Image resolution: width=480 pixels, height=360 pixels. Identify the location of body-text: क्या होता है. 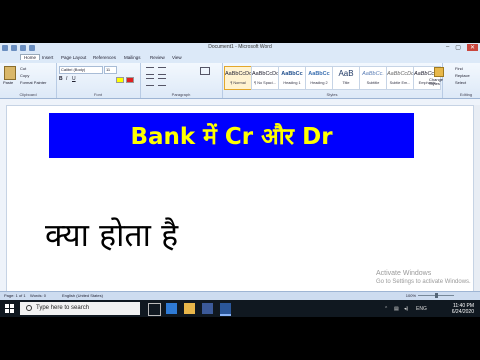
(112, 235).